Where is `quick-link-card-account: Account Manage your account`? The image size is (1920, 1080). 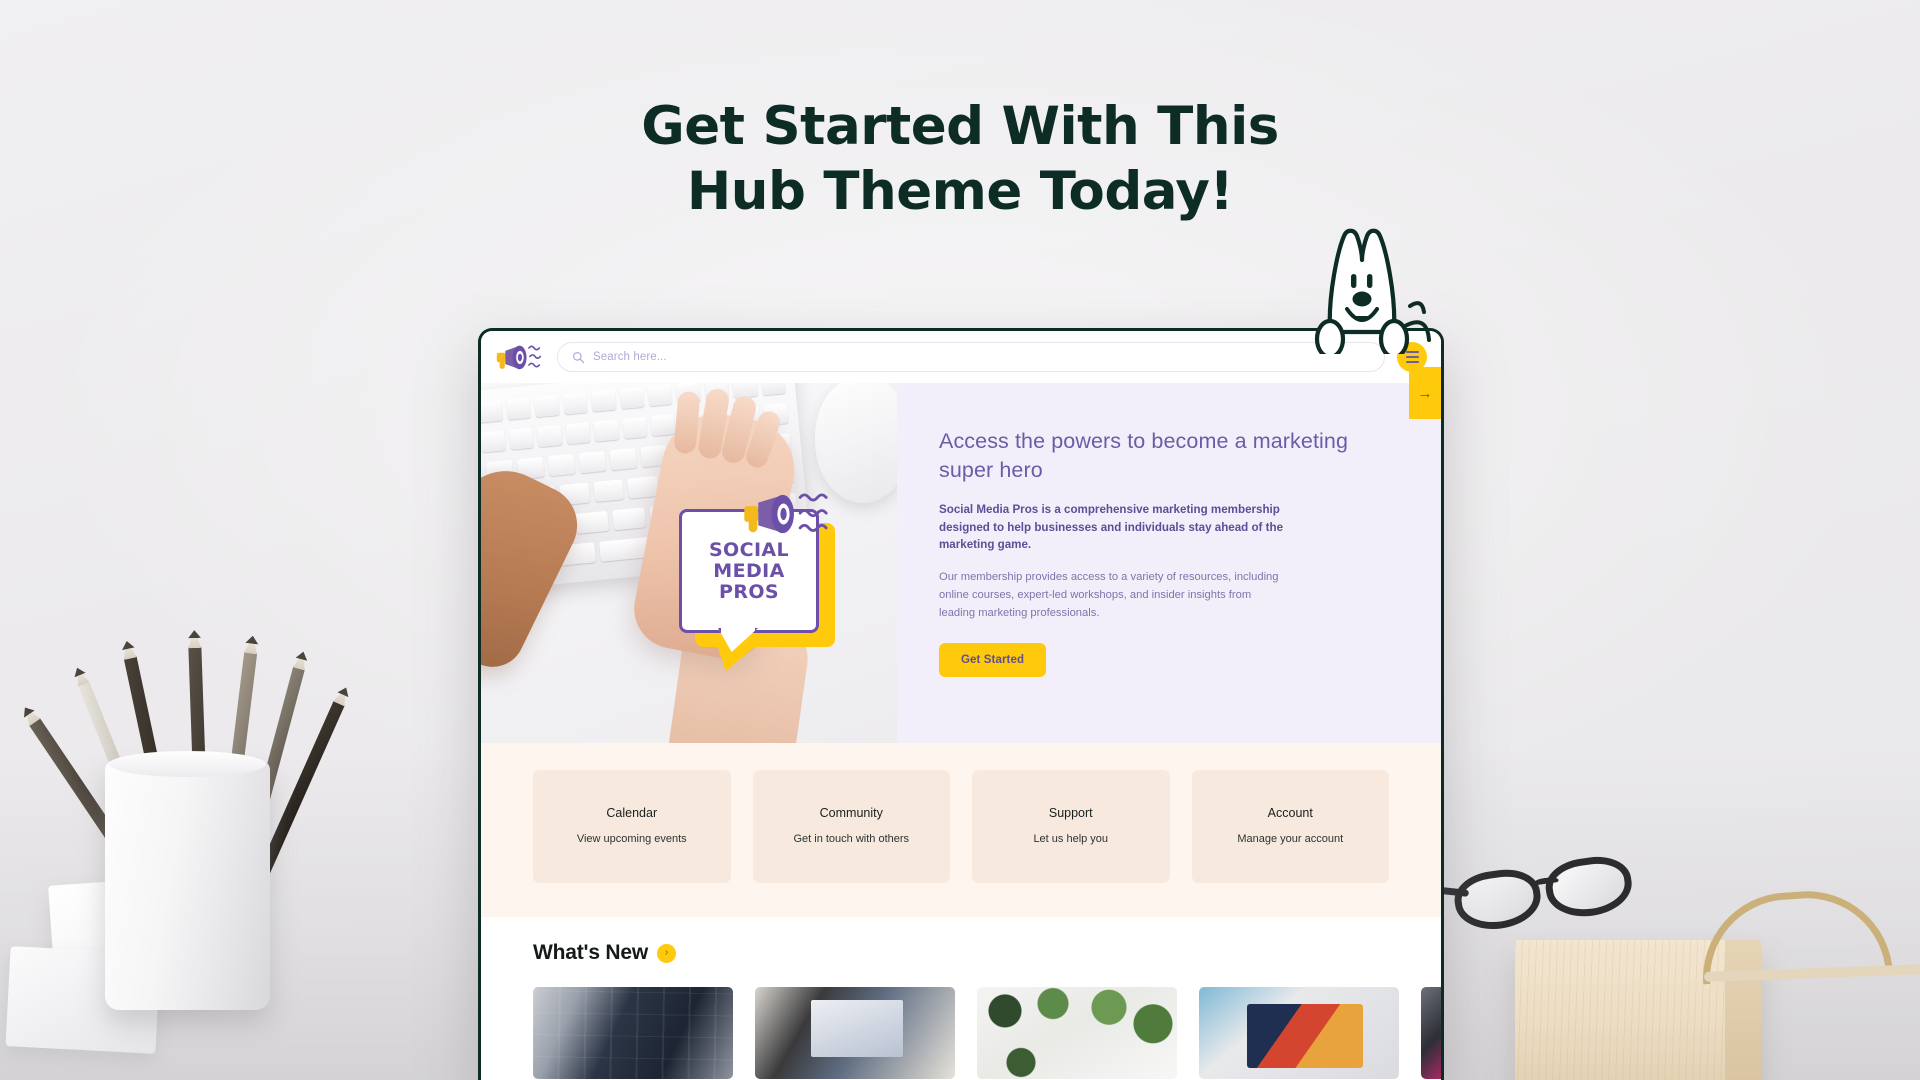
quick-link-card-account: Account Manage your account is located at coordinates (1290, 826).